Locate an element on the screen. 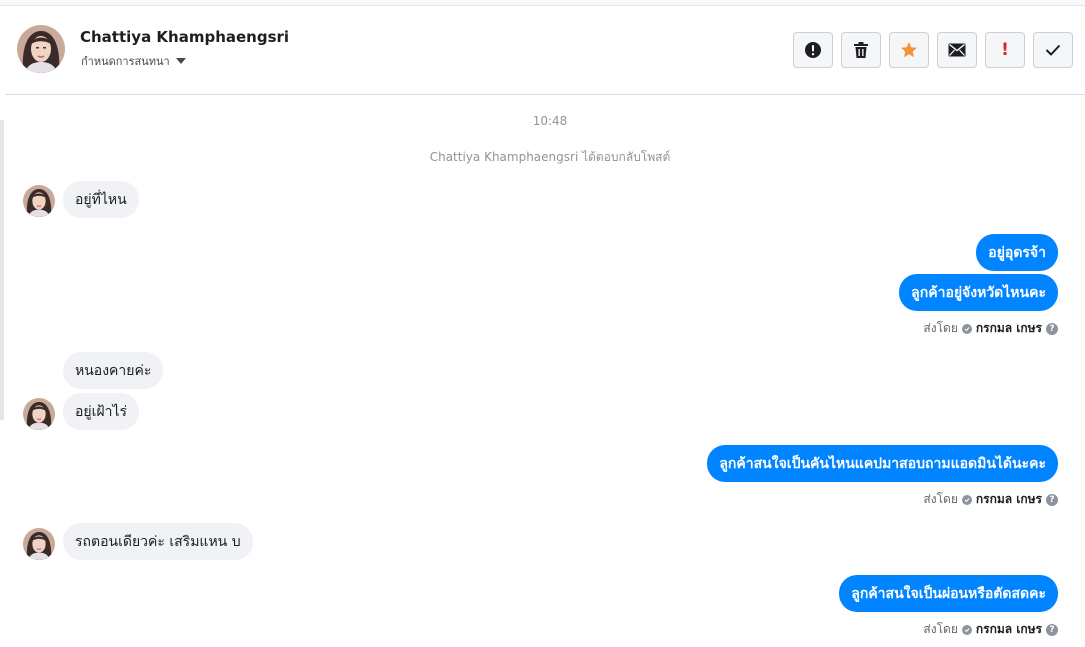  report-spam-button is located at coordinates (813, 50).